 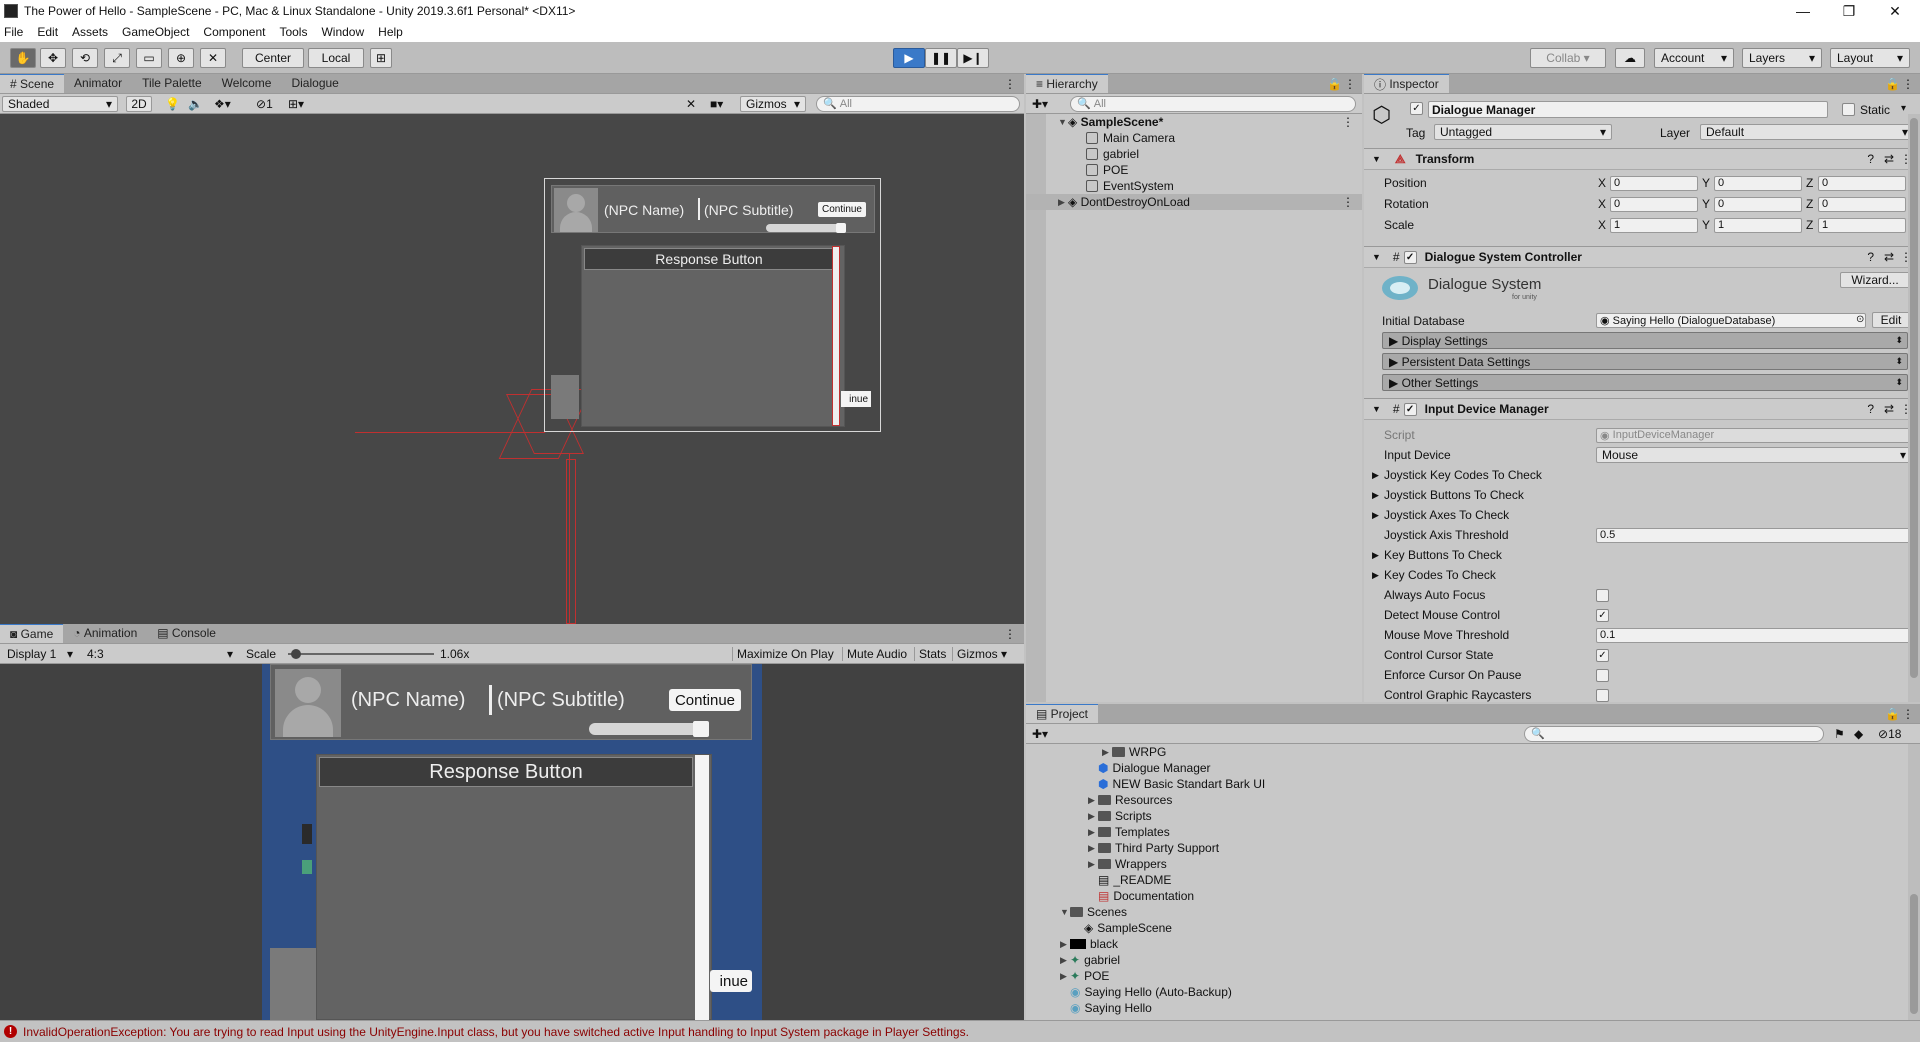 I want to click on tab-project: ▤ Project, so click(x=1062, y=713).